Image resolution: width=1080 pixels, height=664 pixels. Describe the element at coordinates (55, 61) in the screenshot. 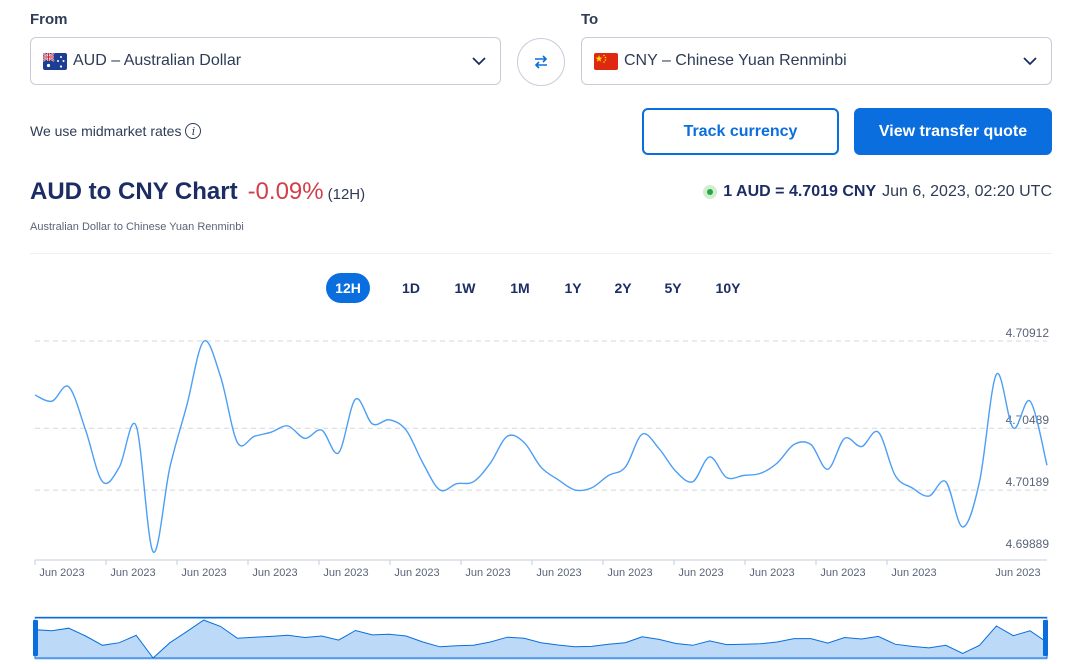

I see `australia-flag-icon` at that location.